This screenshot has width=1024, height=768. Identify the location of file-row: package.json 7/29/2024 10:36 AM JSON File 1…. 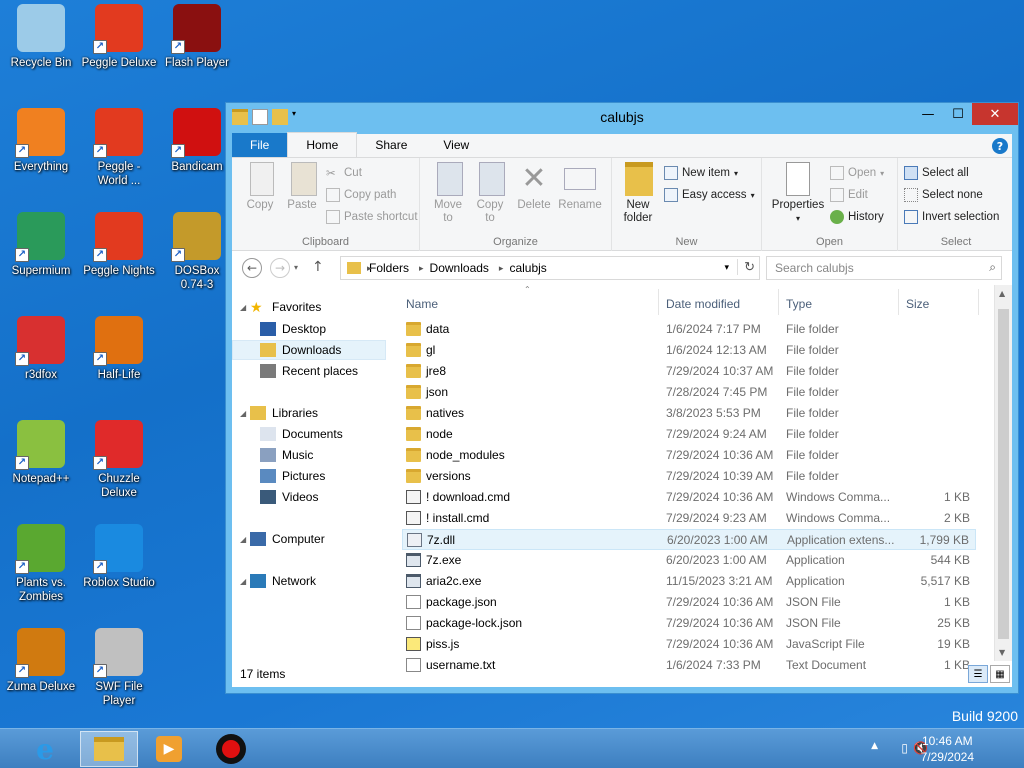
(689, 602).